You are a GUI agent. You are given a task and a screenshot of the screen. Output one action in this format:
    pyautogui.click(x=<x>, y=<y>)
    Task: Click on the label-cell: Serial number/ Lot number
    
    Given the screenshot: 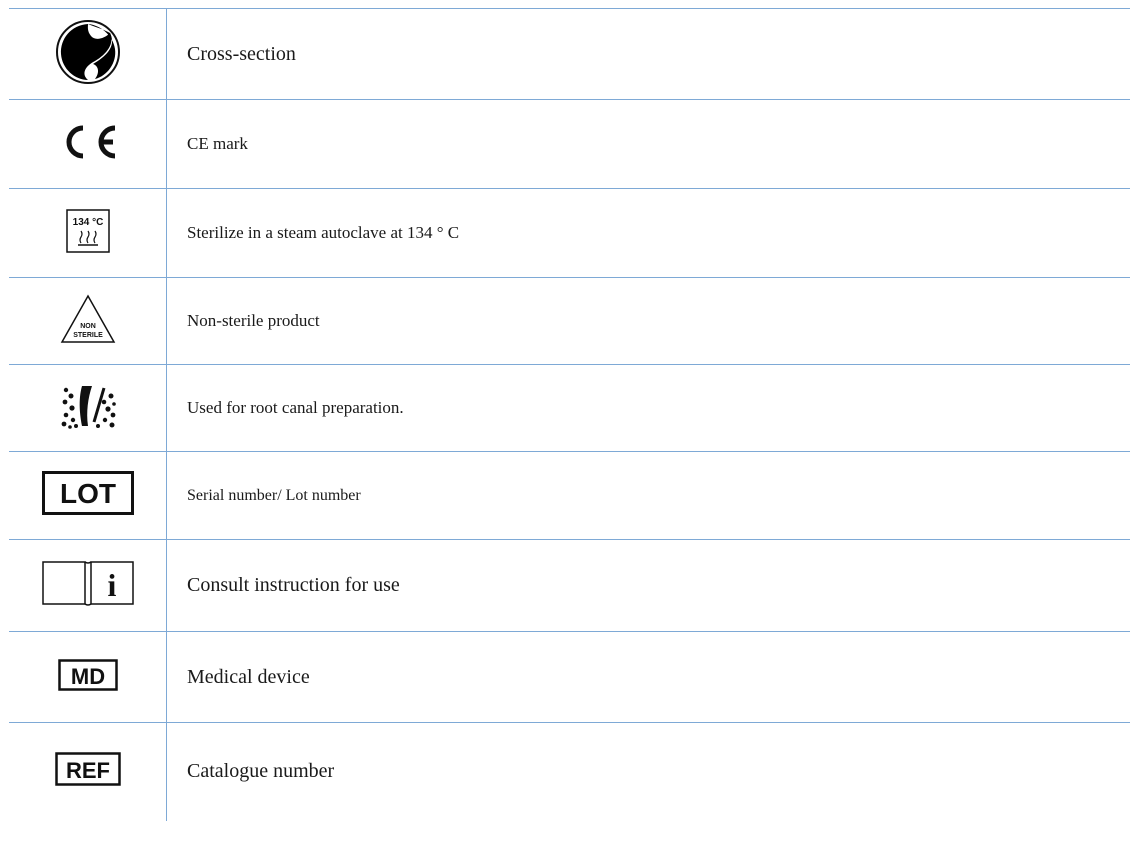 What is the action you would take?
    pyautogui.click(x=648, y=495)
    